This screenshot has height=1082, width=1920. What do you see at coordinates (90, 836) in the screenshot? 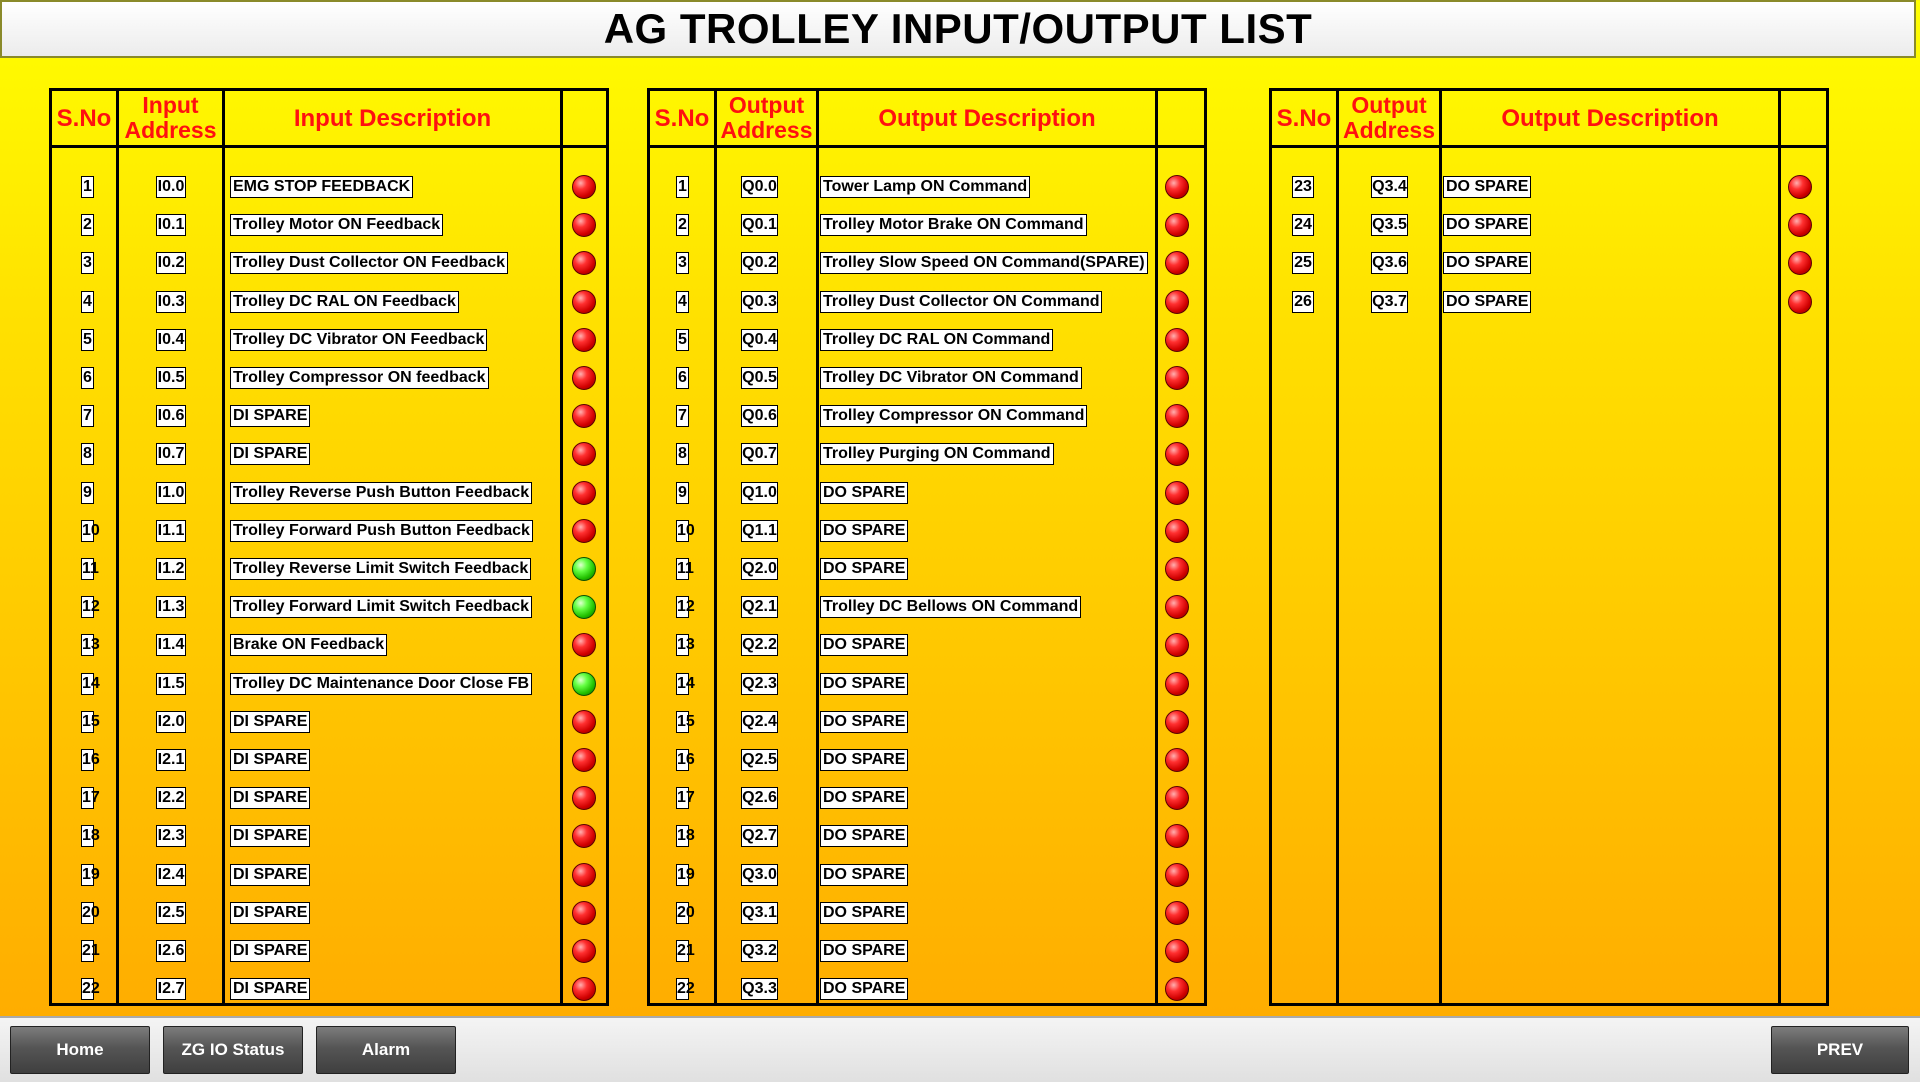
I see `sno-cell: 18` at bounding box center [90, 836].